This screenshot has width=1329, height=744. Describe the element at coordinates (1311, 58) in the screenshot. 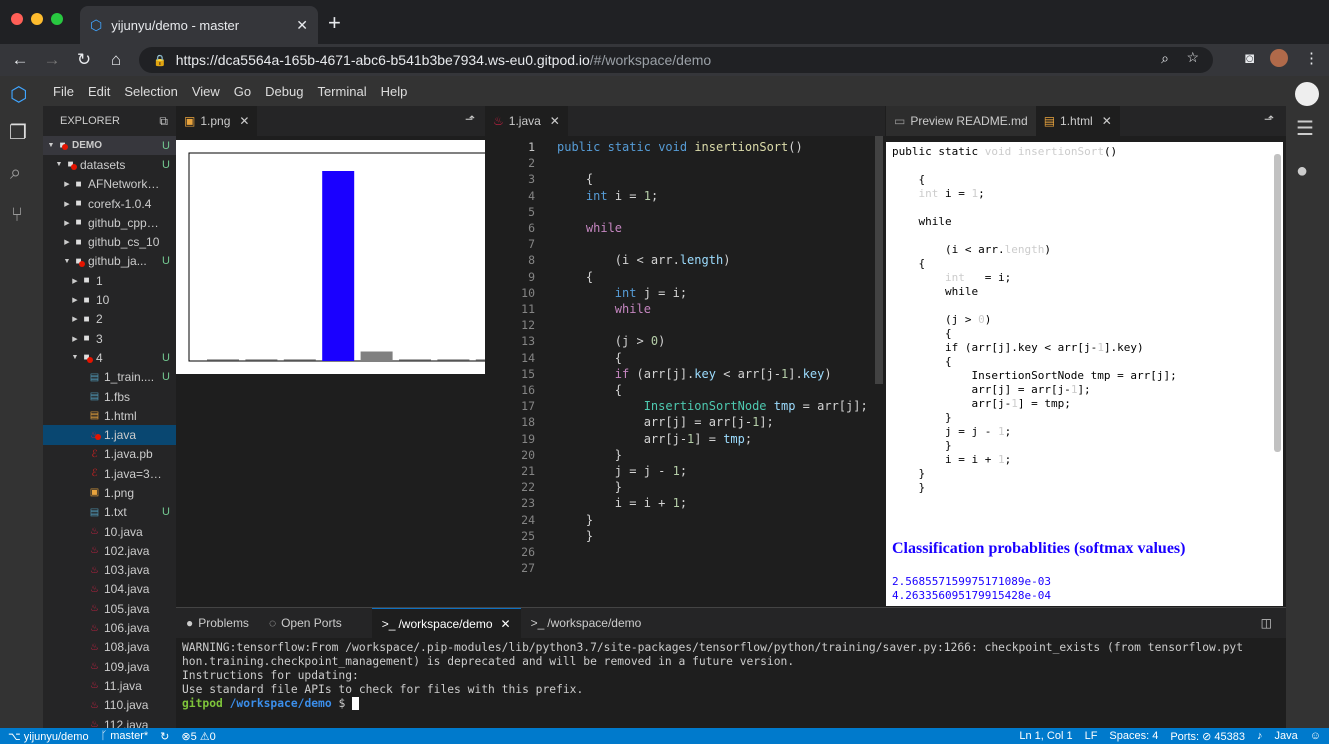

I see `browser-menu-icon: ⋮` at that location.